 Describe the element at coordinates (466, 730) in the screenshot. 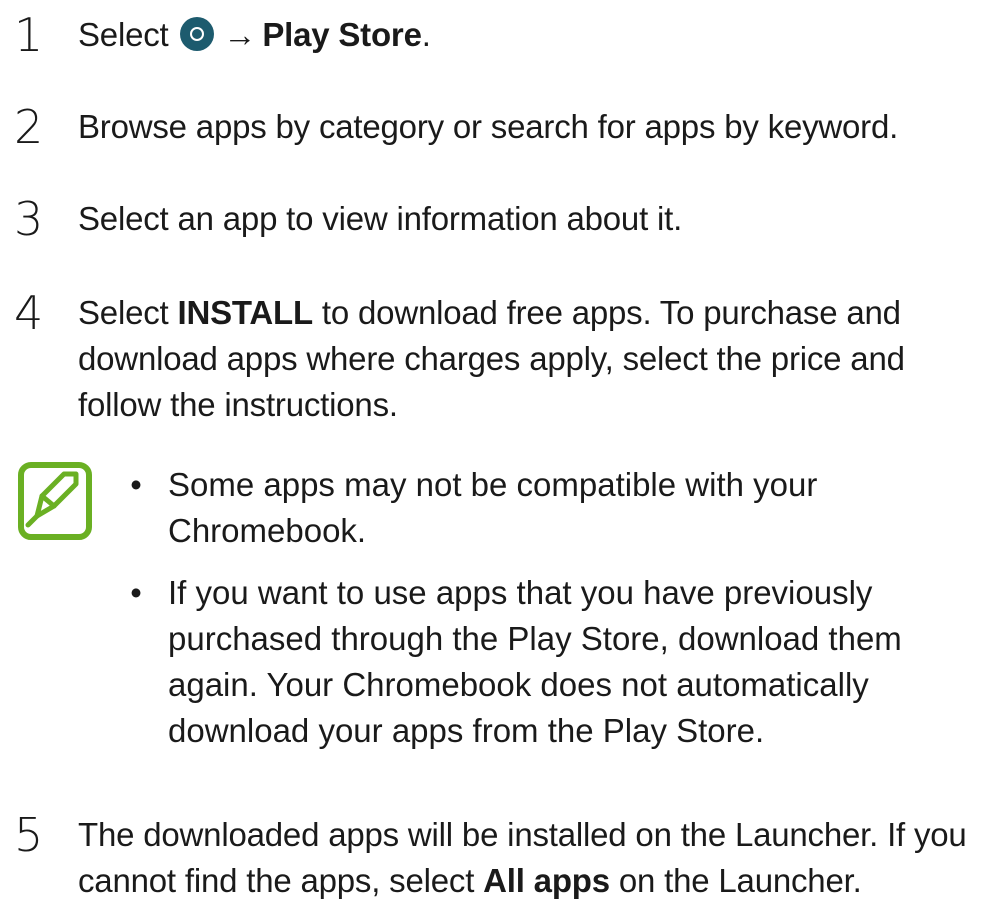

I see `bullet-line: download your apps from the Play Store.` at that location.